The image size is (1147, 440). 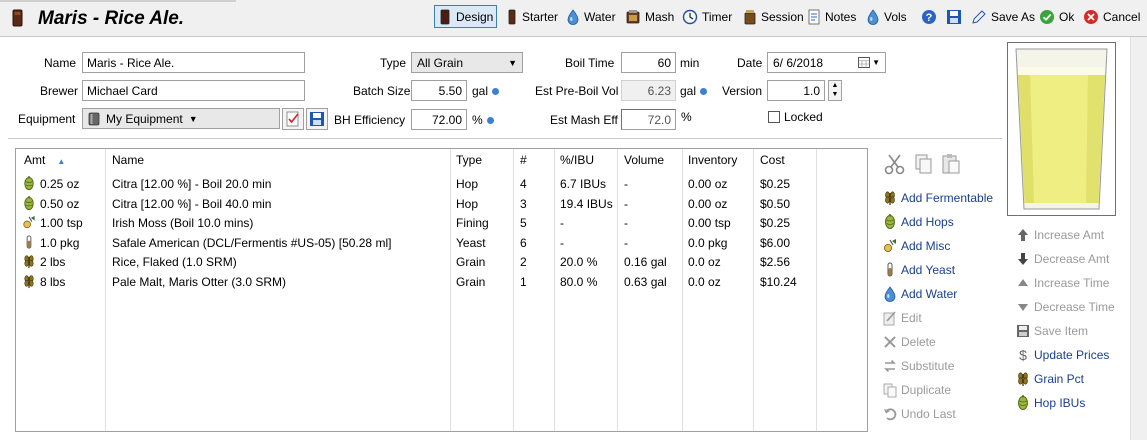 I want to click on undo-last-button: Undo Last, so click(x=919, y=414).